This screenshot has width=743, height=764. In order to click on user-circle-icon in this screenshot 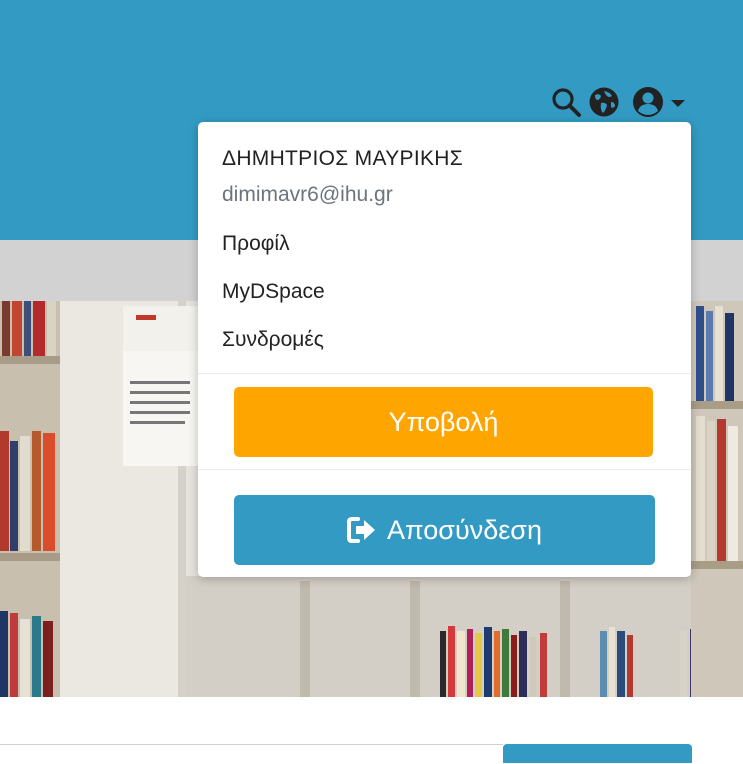, I will do `click(648, 104)`.